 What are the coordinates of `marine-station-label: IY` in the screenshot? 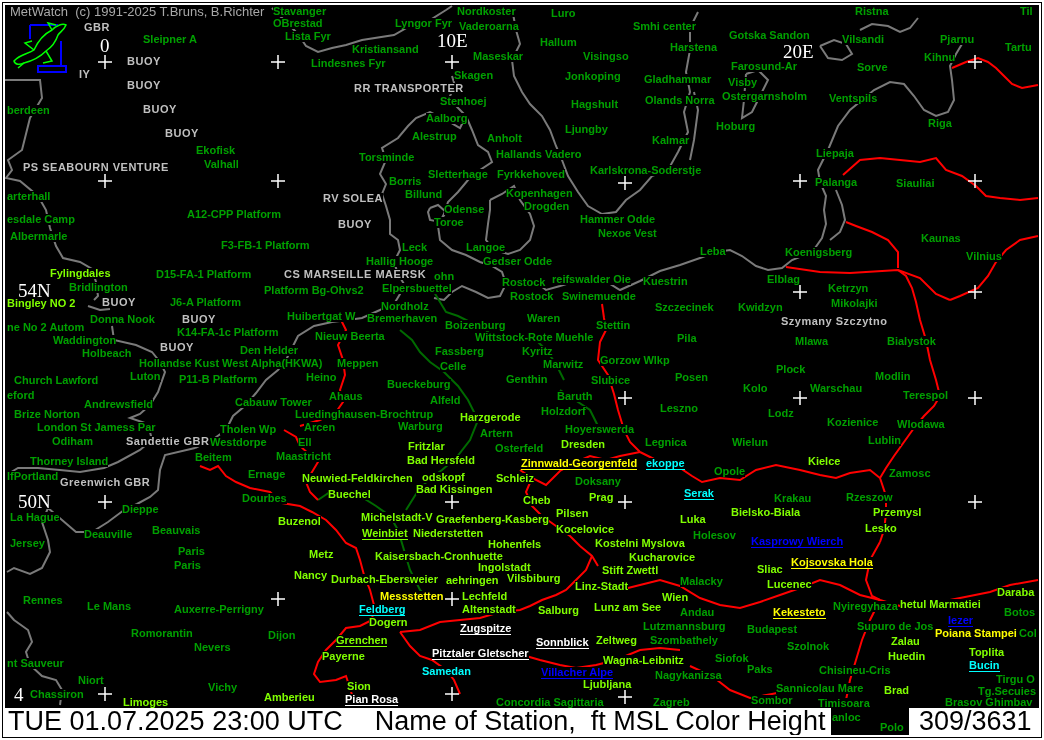 It's located at (85, 74).